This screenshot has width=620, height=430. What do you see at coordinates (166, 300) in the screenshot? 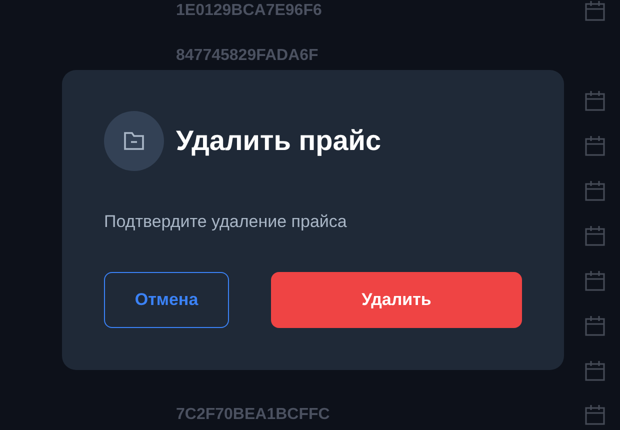
I see `cancel-button: Отмена` at bounding box center [166, 300].